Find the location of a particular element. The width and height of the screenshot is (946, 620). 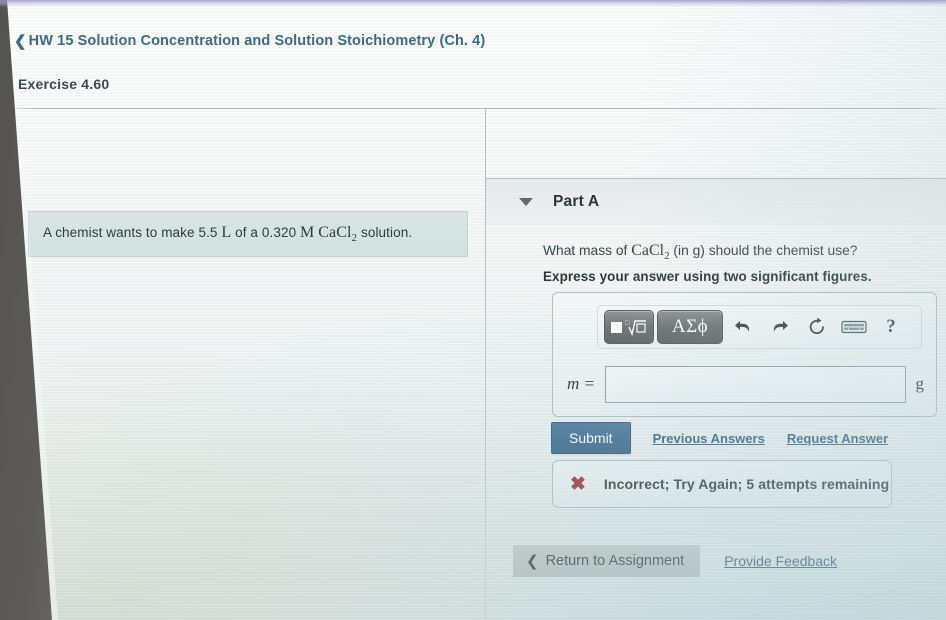

answer-input is located at coordinates (755, 384).